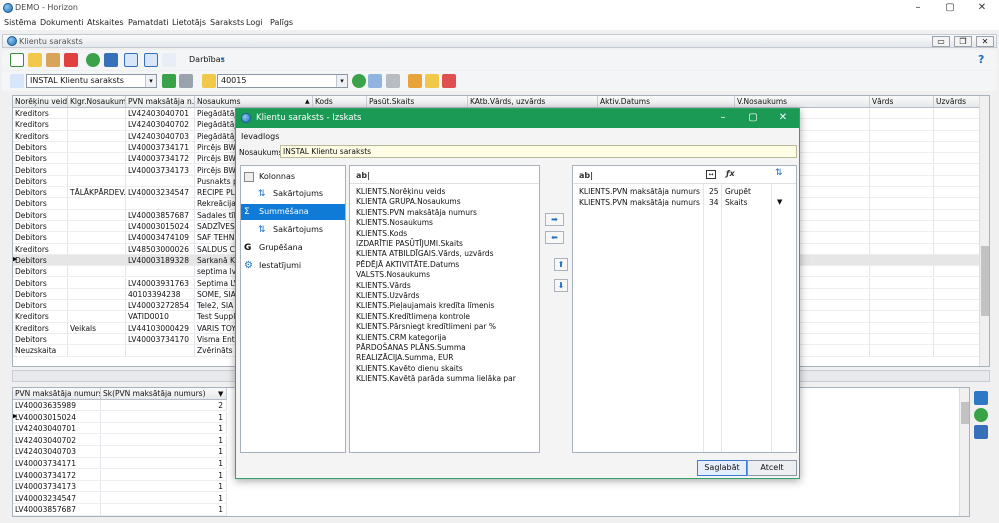 The image size is (999, 523). What do you see at coordinates (160, 260) in the screenshot?
I see `table-cell: LV40003189328` at bounding box center [160, 260].